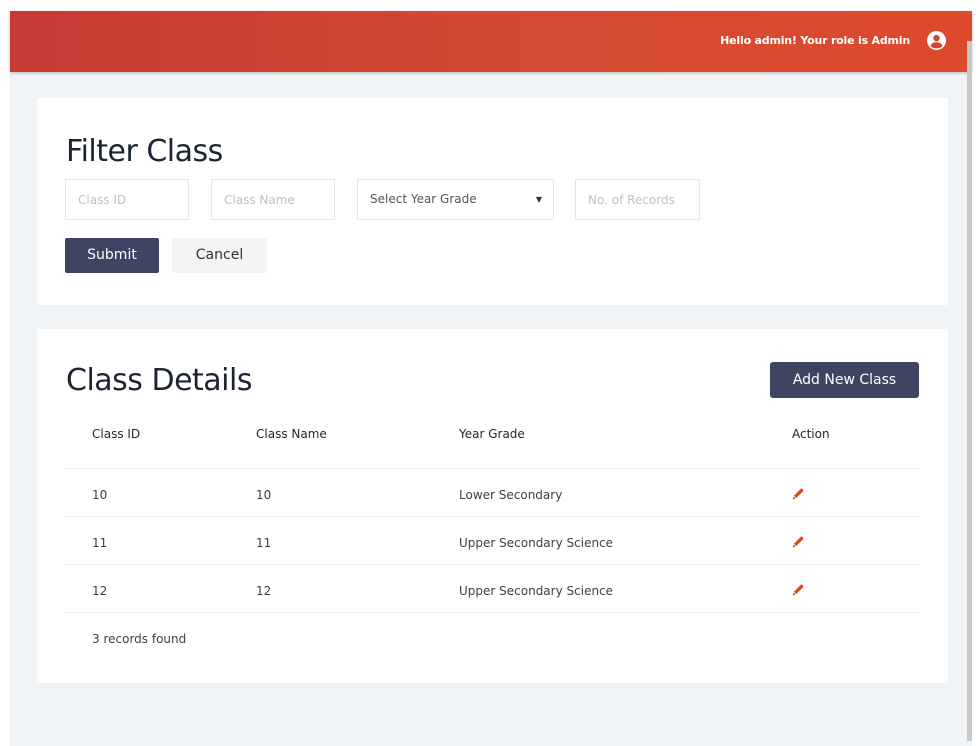  What do you see at coordinates (492, 637) in the screenshot?
I see `table-footer: 3 records found` at bounding box center [492, 637].